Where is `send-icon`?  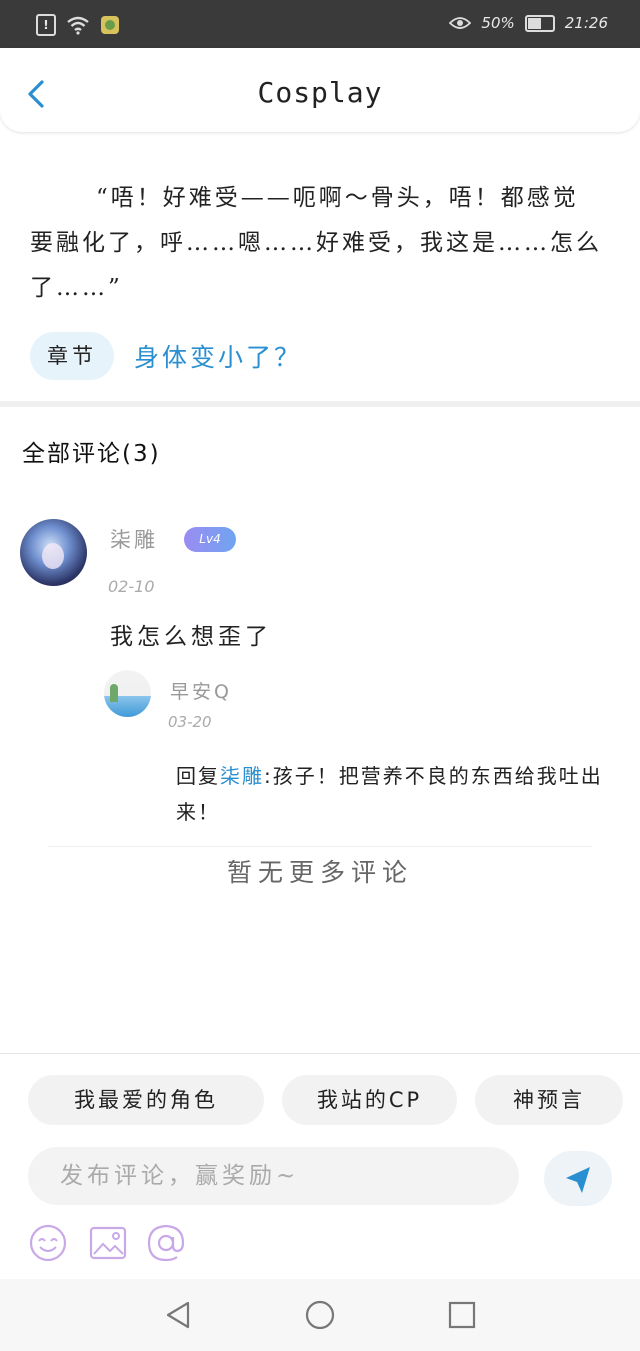 send-icon is located at coordinates (578, 1180).